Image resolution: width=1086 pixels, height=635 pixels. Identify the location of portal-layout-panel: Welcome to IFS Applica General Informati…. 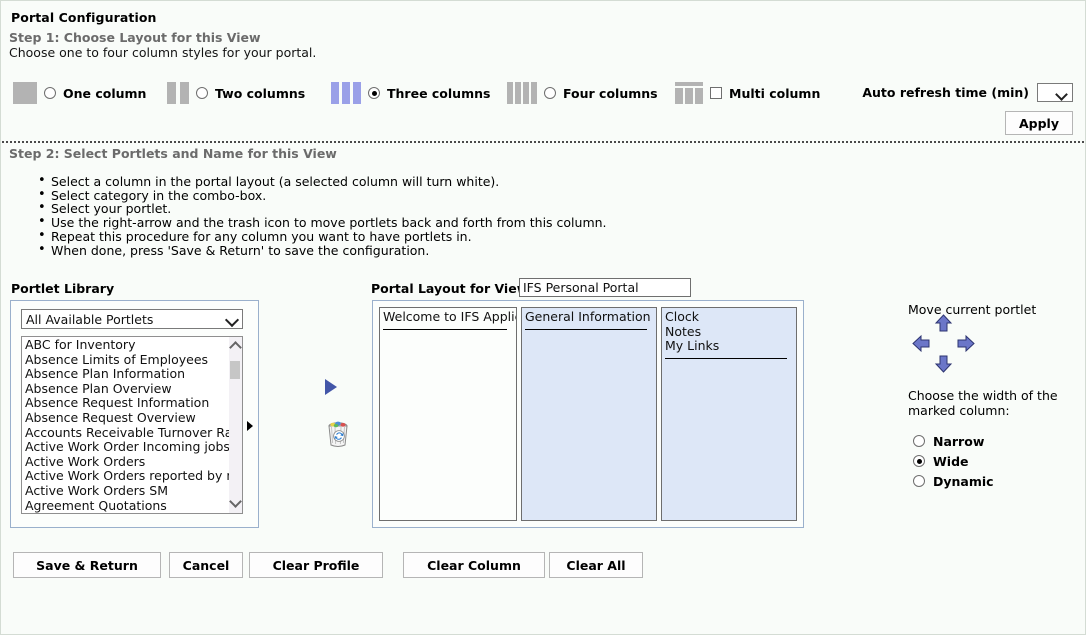
(588, 414).